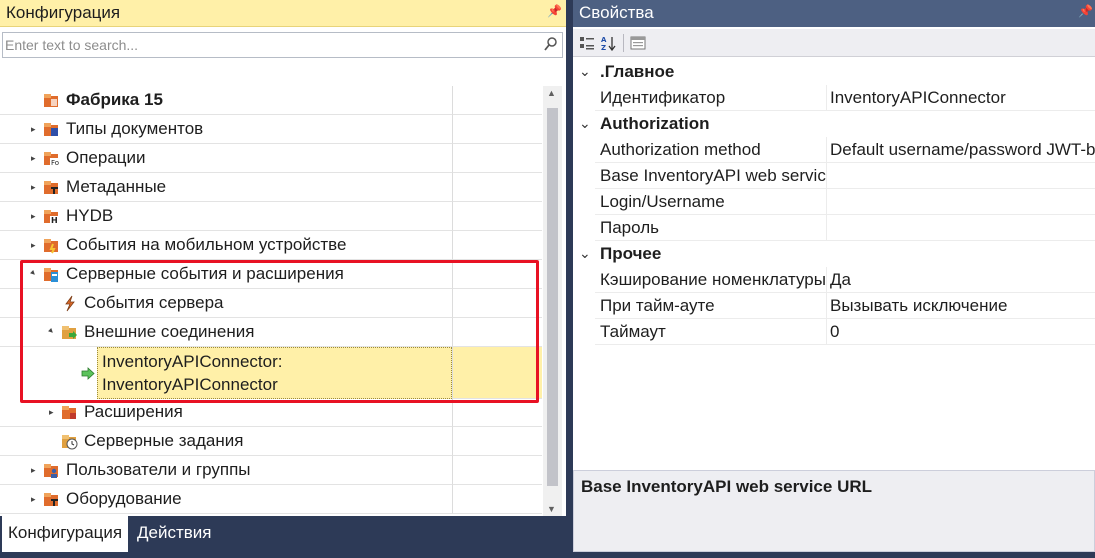  What do you see at coordinates (616, 12) in the screenshot?
I see `properties-panel-title: Свойства` at bounding box center [616, 12].